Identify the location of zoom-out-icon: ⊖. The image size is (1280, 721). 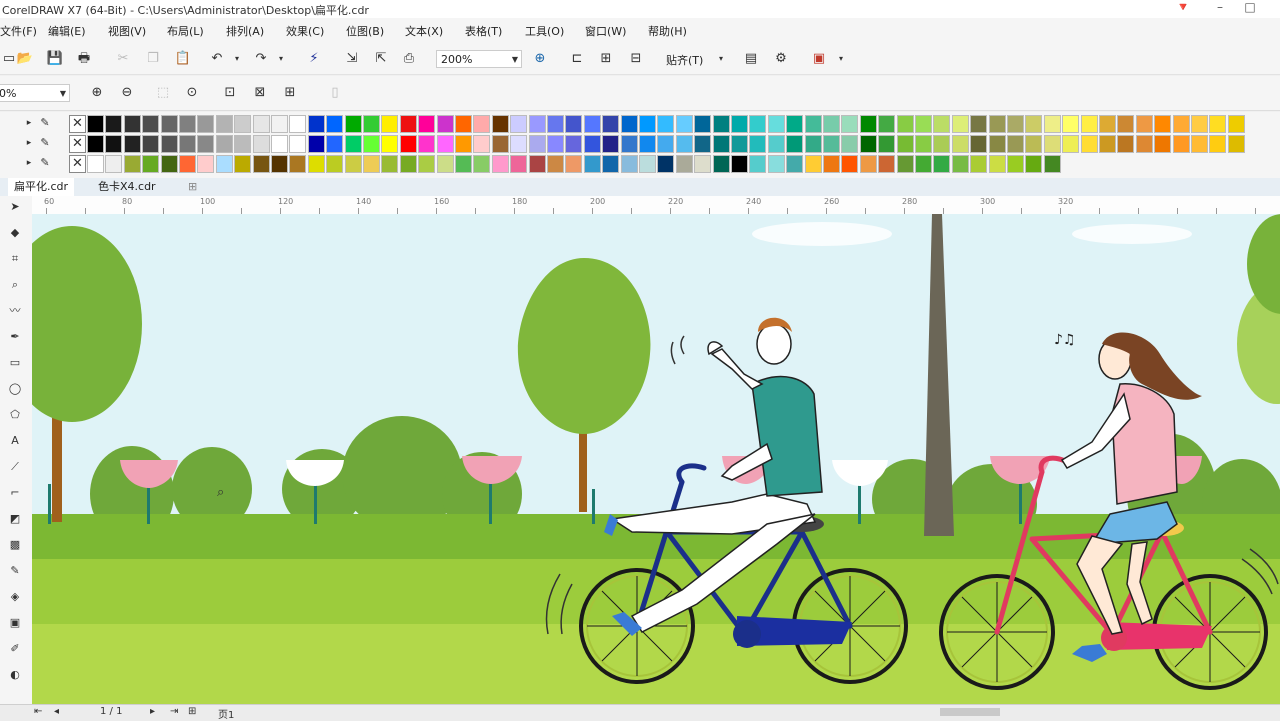
(127, 93).